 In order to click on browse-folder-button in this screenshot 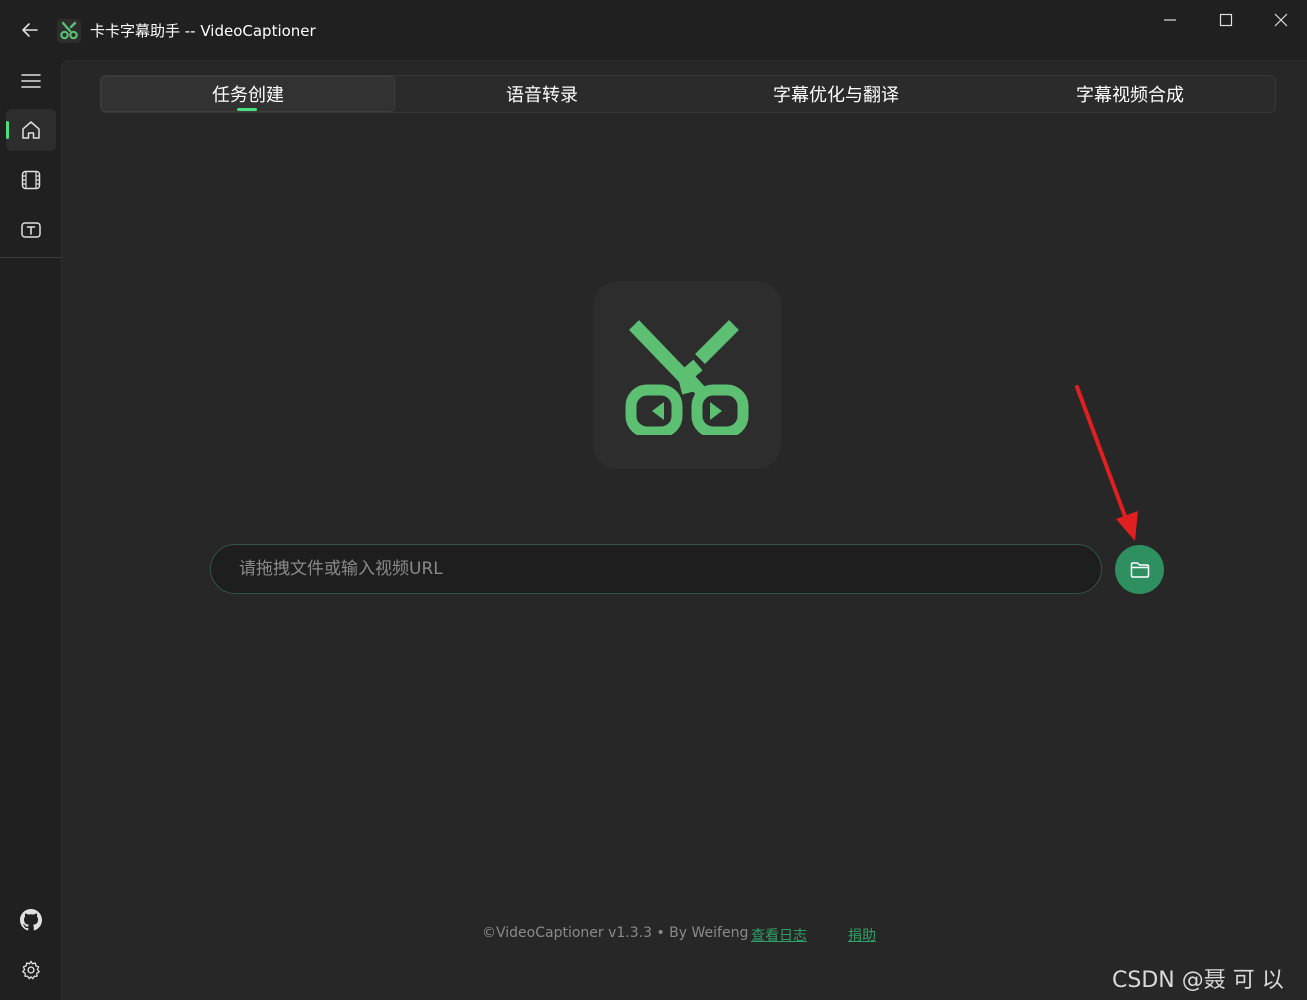, I will do `click(1139, 569)`.